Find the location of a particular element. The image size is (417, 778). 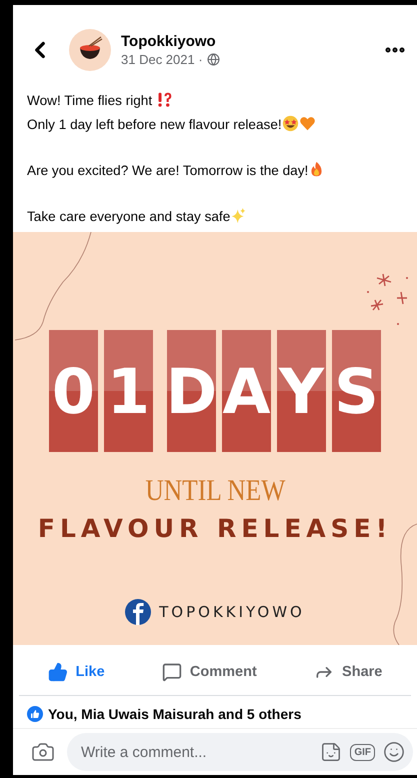

share-button: Share is located at coordinates (348, 672).